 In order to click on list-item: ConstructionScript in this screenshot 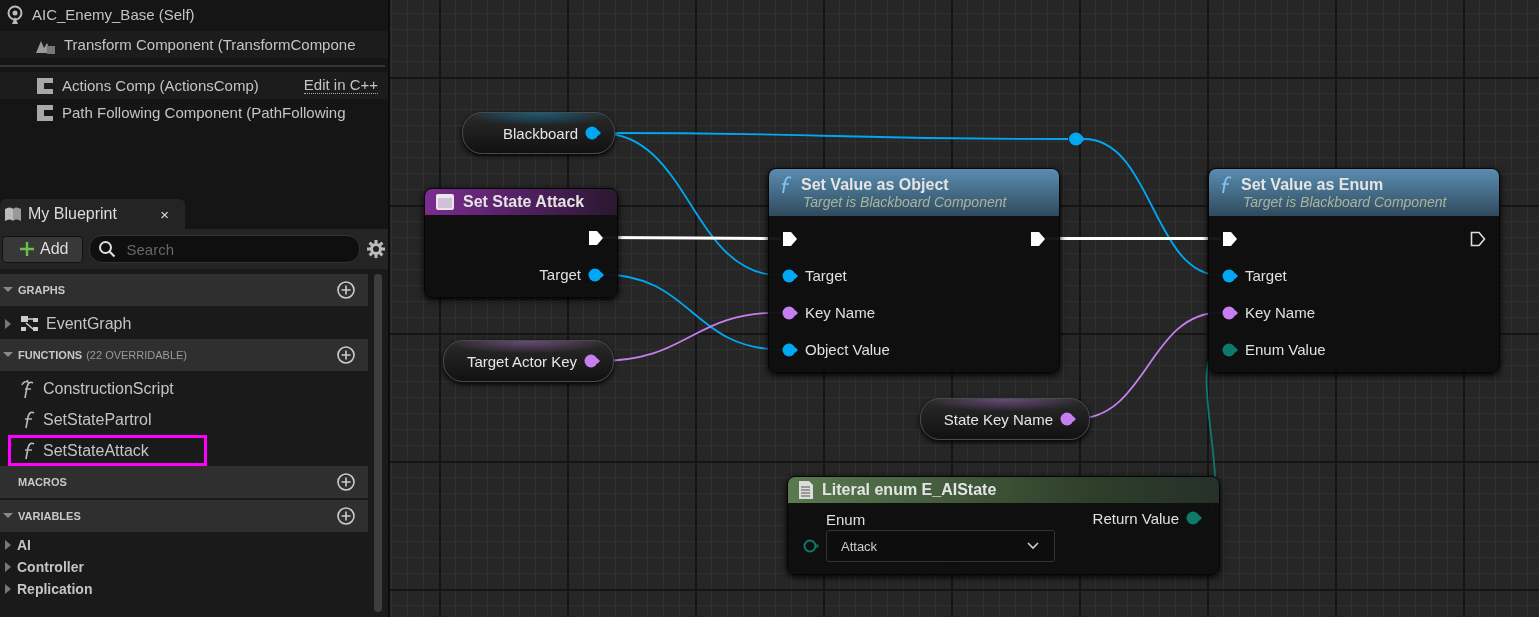, I will do `click(184, 388)`.